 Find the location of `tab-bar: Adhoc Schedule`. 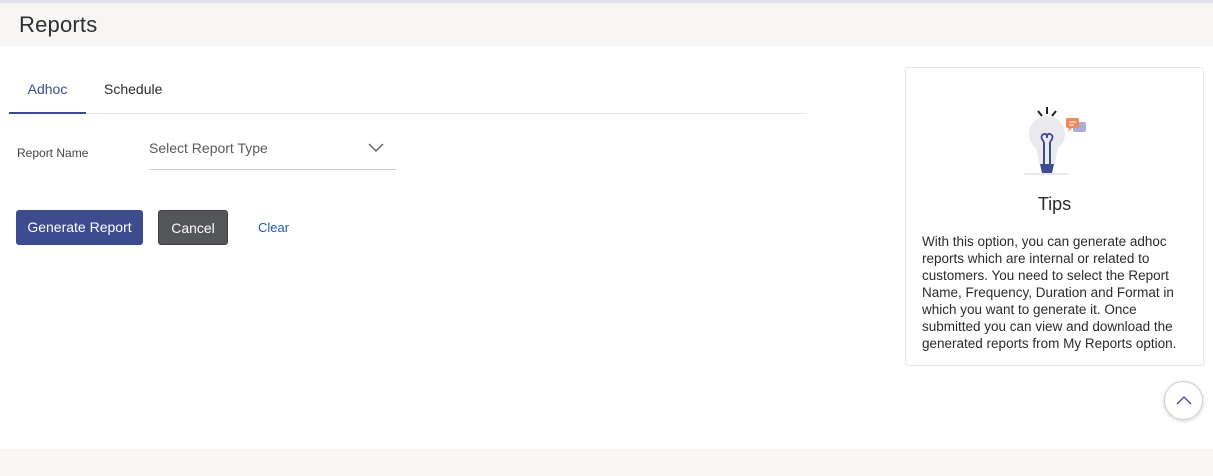

tab-bar: Adhoc Schedule is located at coordinates (407, 95).